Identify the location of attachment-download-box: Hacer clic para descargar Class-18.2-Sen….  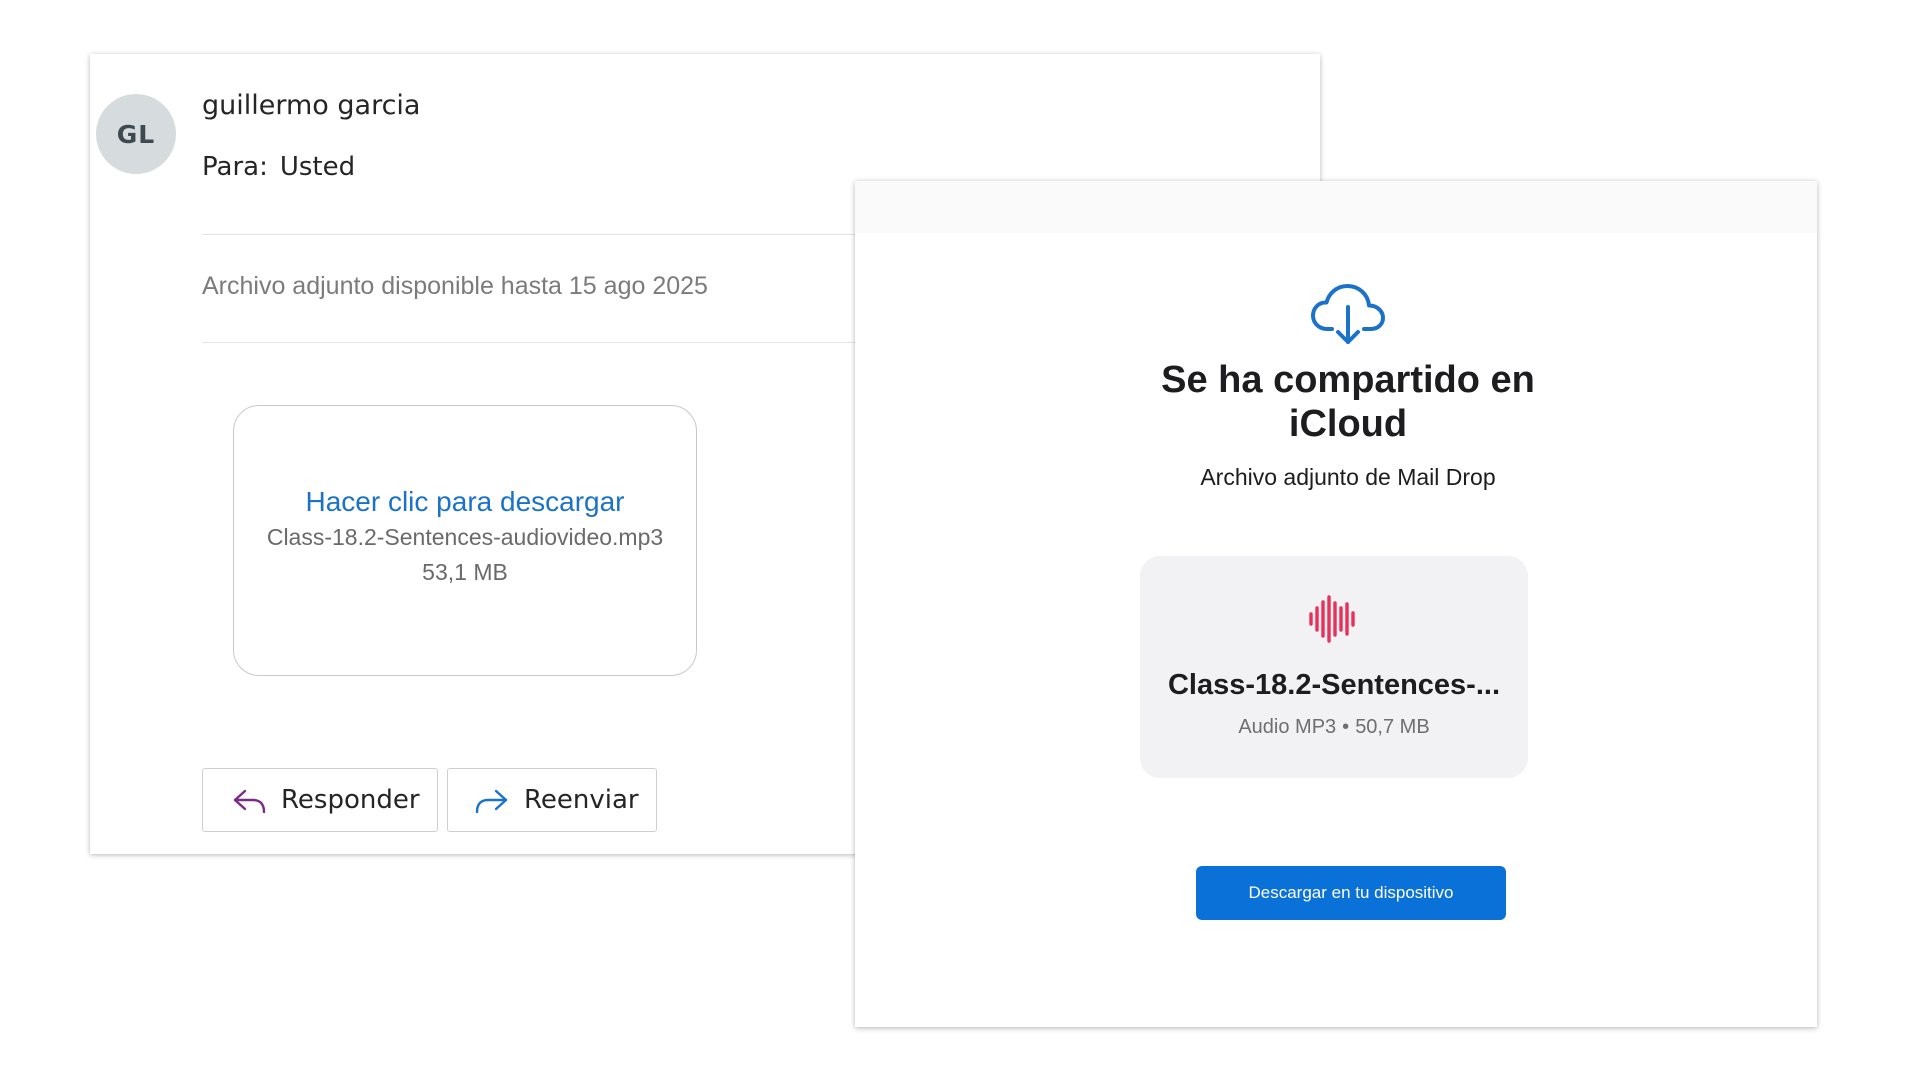
(465, 540).